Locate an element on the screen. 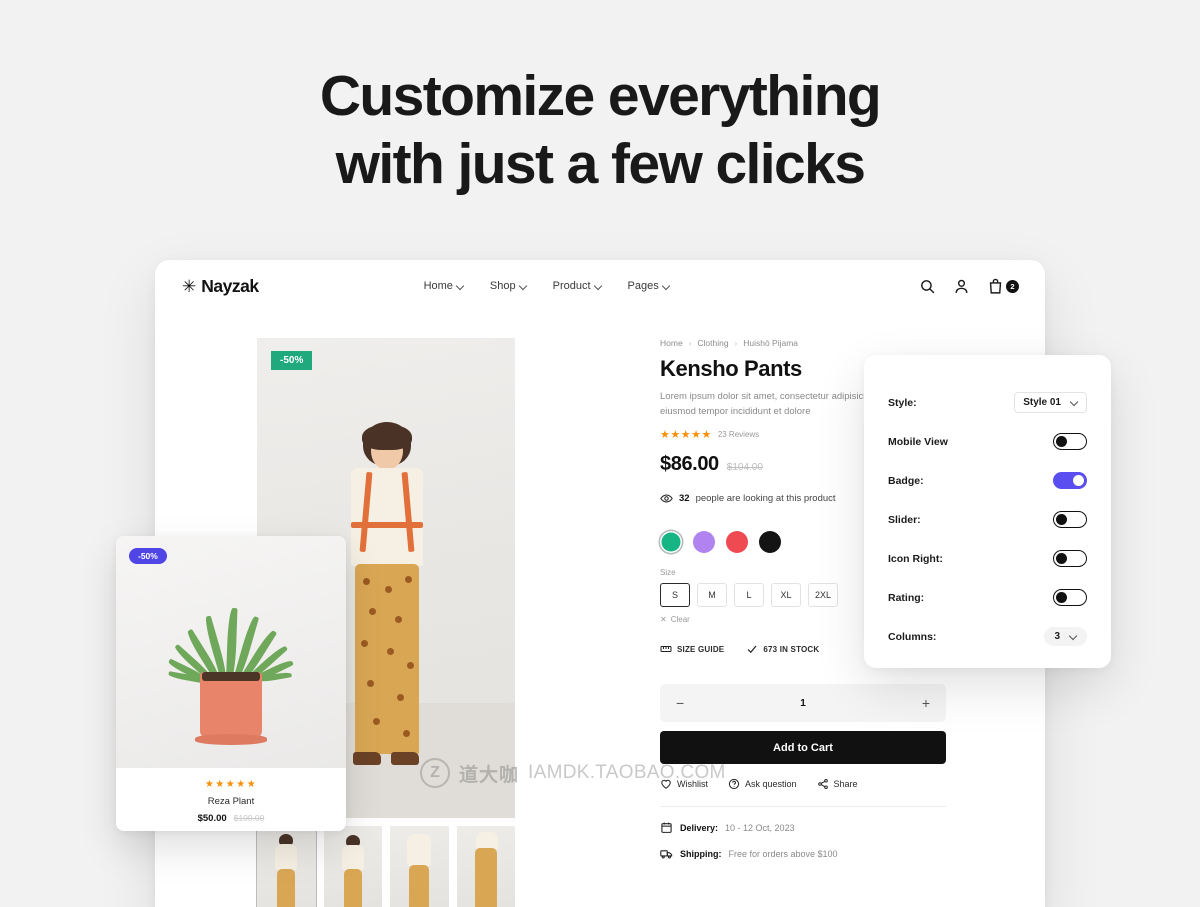  ask-question-button: Ask question is located at coordinates (762, 784).